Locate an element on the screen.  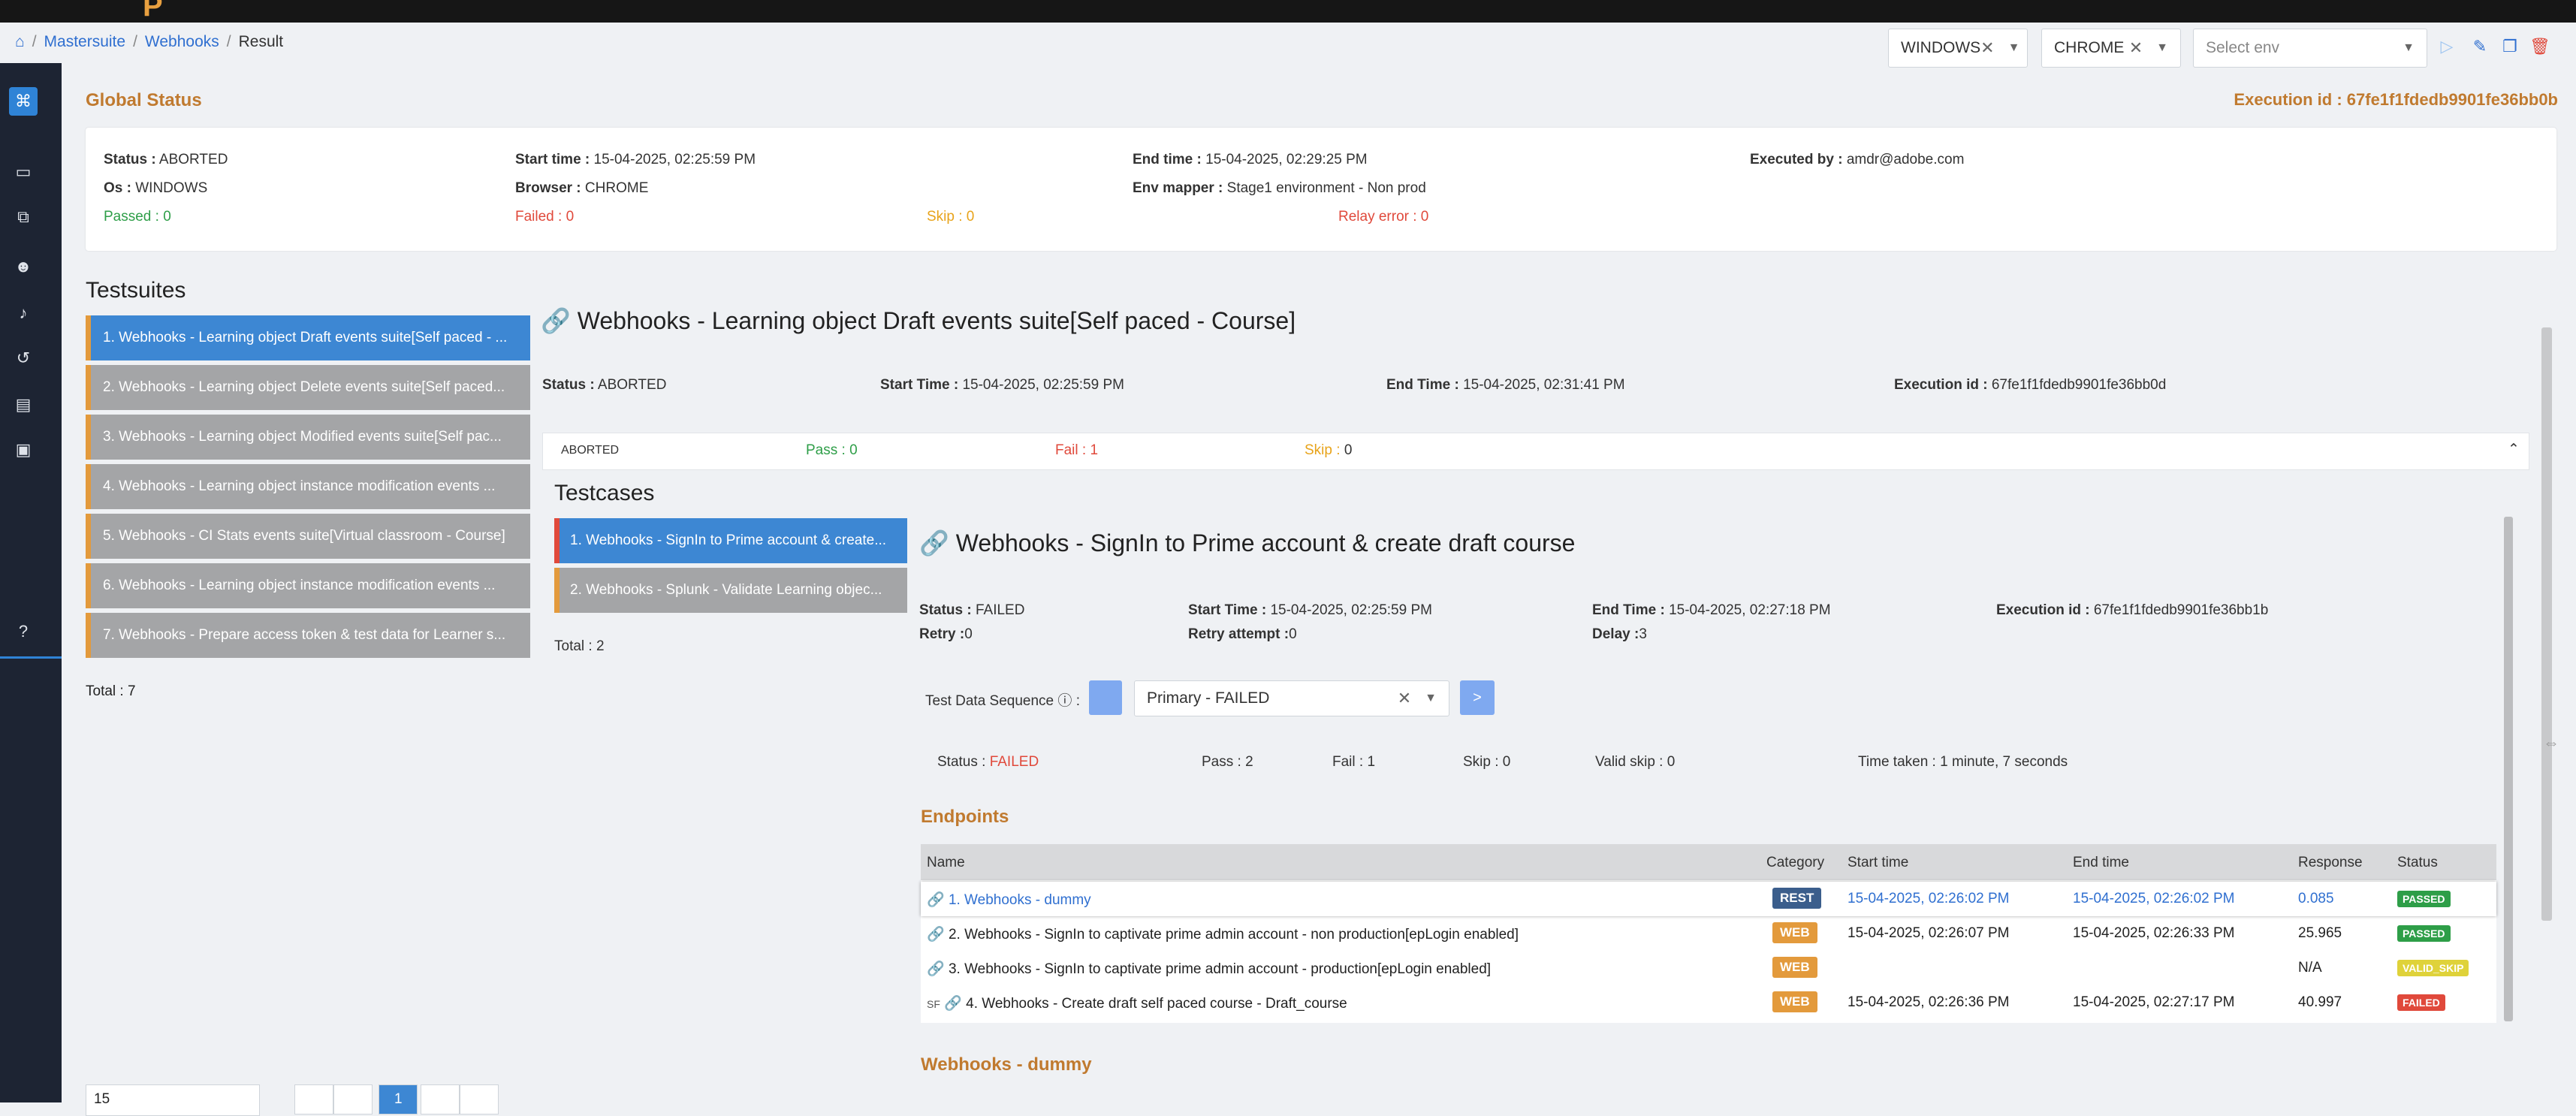
chevron-up-icon: ⌃ is located at coordinates (2514, 450).